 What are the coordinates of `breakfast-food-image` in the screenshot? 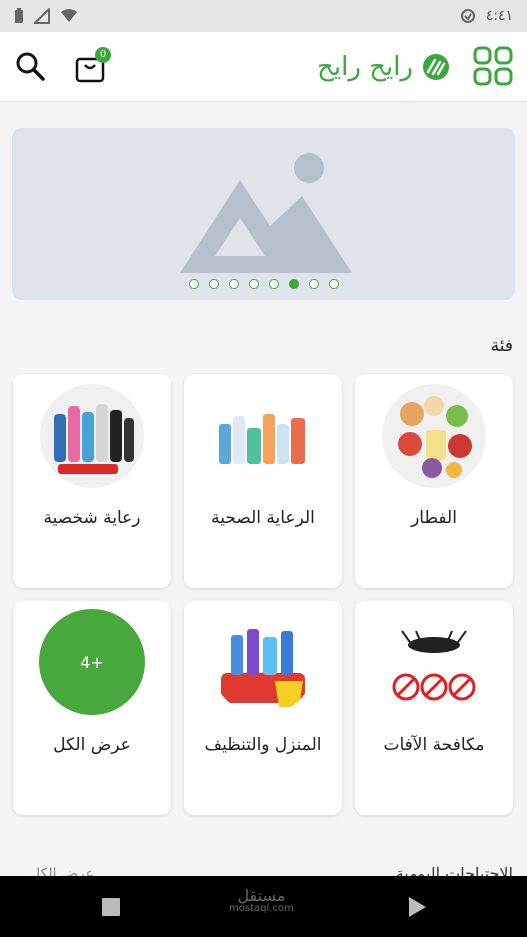 It's located at (434, 436).